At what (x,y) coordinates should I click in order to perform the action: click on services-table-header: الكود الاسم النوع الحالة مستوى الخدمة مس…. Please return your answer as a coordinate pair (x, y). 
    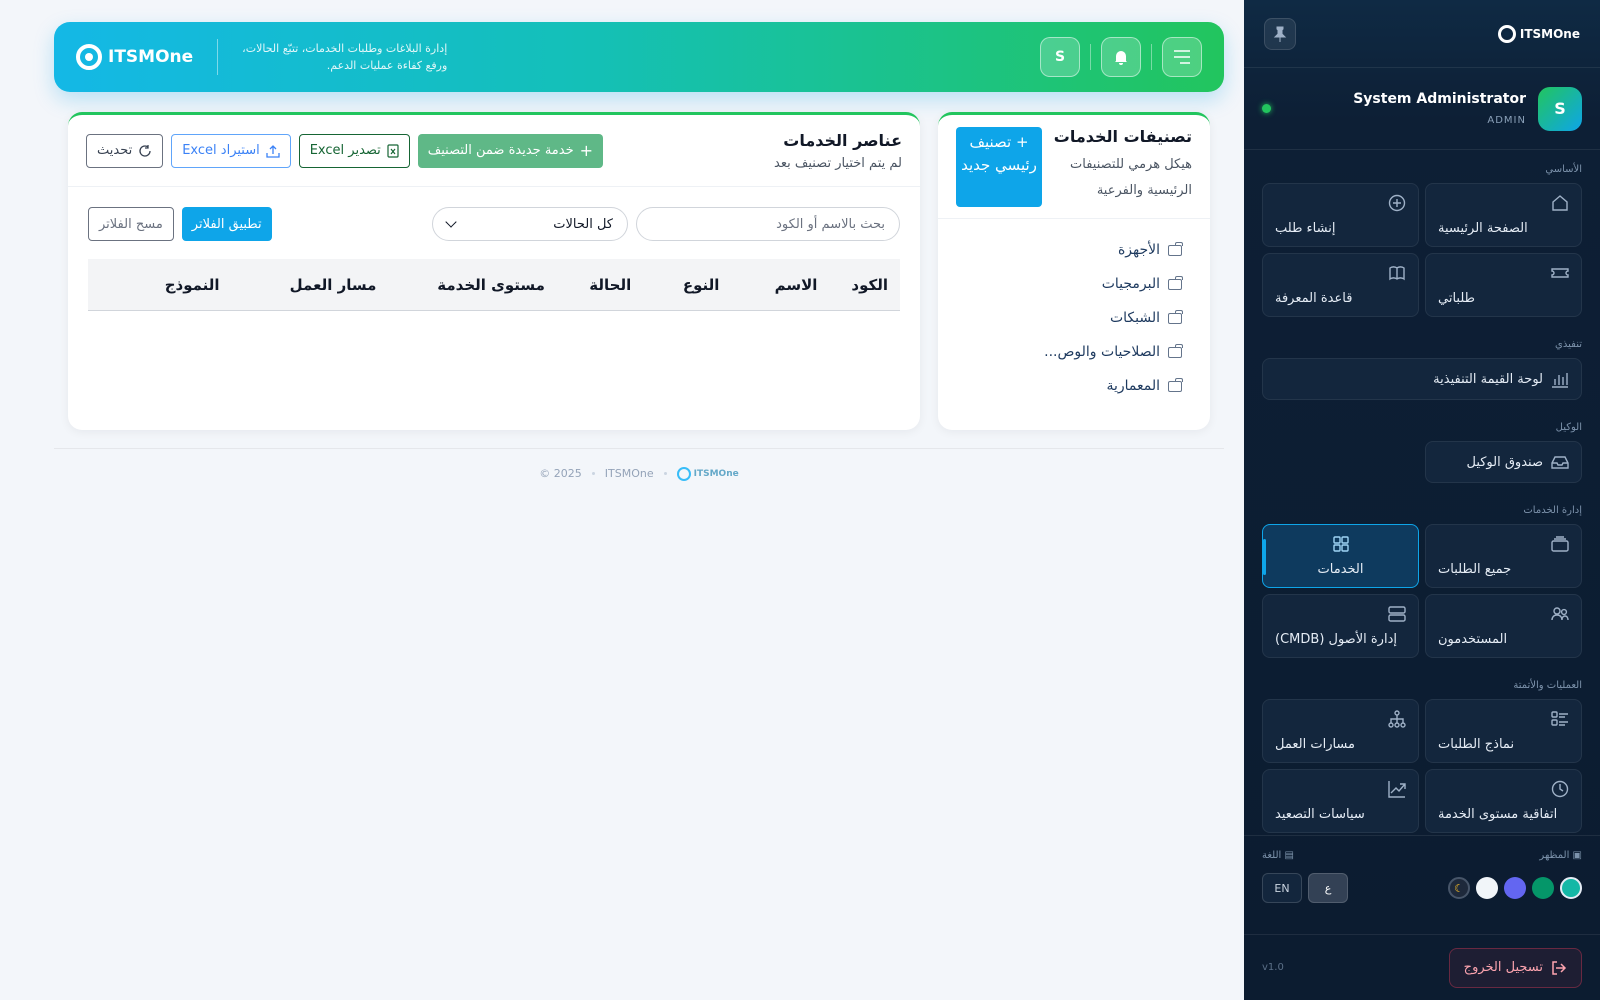
    Looking at the image, I should click on (494, 285).